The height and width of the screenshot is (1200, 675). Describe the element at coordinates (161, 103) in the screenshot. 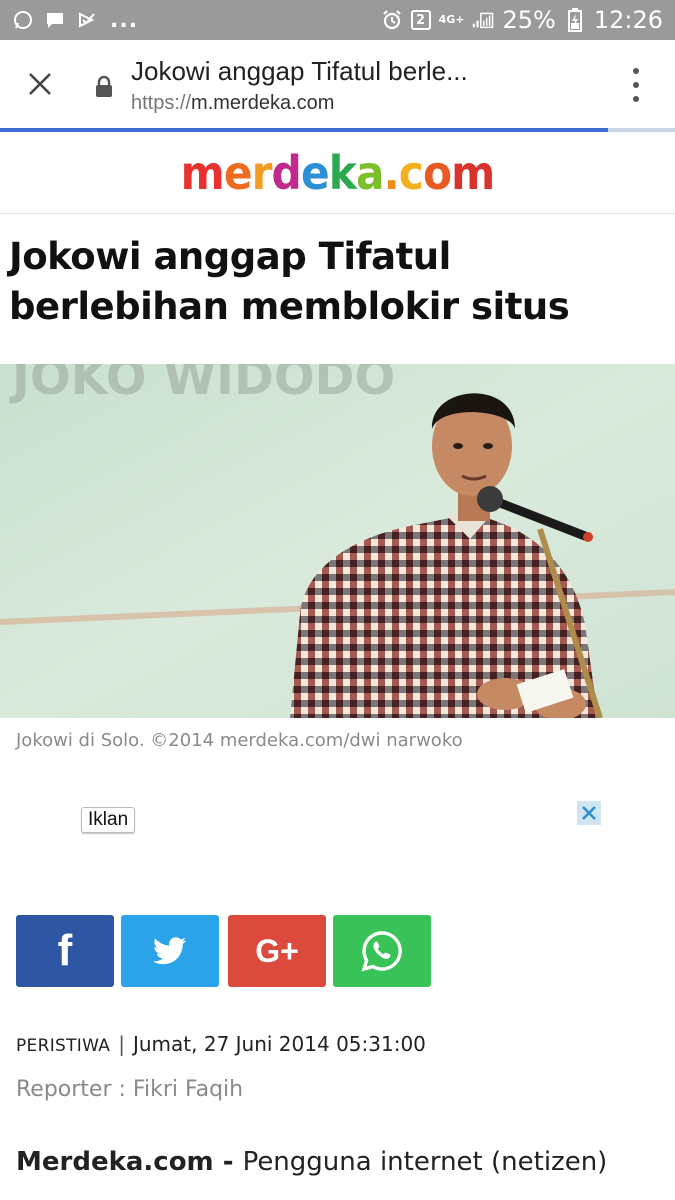

I see `url-scheme: https://` at that location.